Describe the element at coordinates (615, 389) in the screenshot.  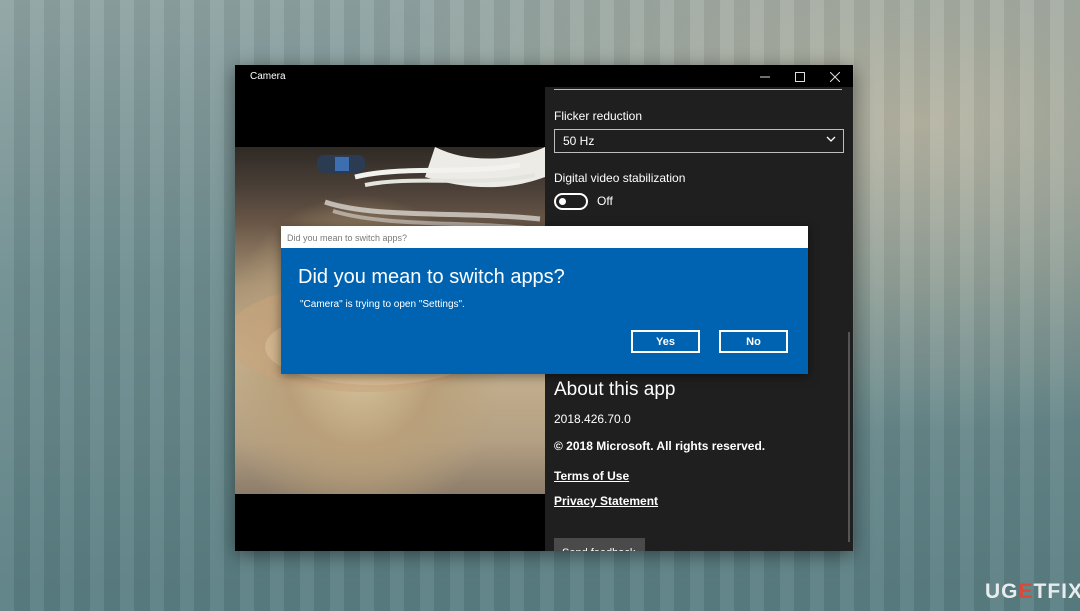
I see `about-title: About this app` at that location.